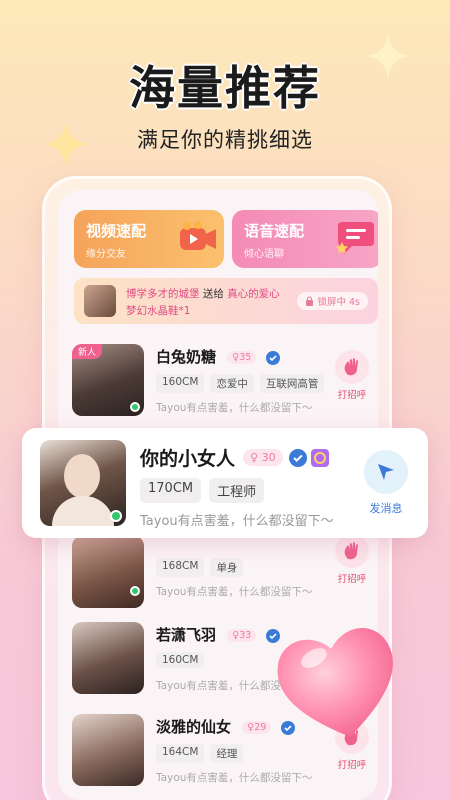  Describe the element at coordinates (188, 459) in the screenshot. I see `user-name-text: 你的小女人` at that location.